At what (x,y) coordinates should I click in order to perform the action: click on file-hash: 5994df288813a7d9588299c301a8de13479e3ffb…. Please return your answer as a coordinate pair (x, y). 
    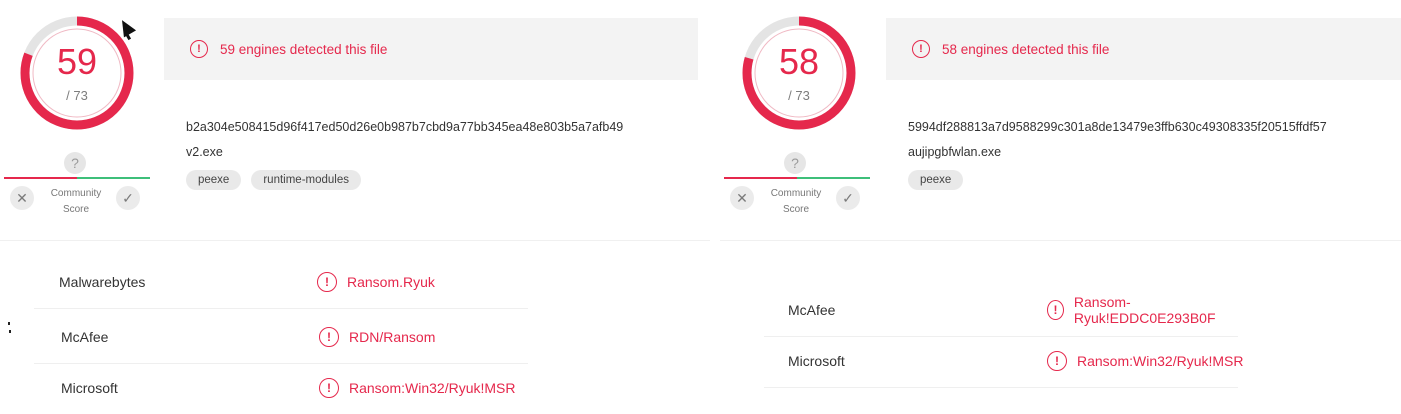
    Looking at the image, I should click on (1117, 127).